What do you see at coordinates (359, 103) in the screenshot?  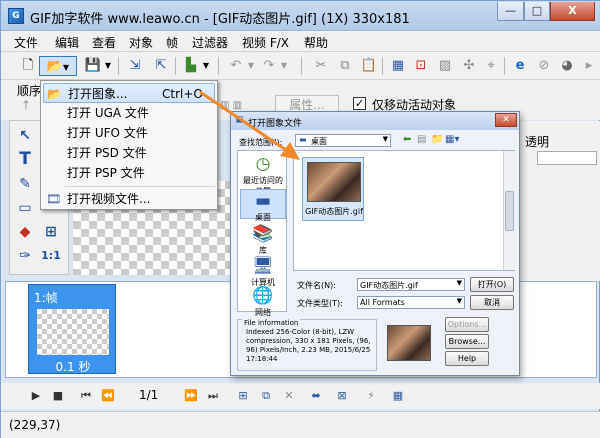 I see `move-active-checkbox: ✓` at bounding box center [359, 103].